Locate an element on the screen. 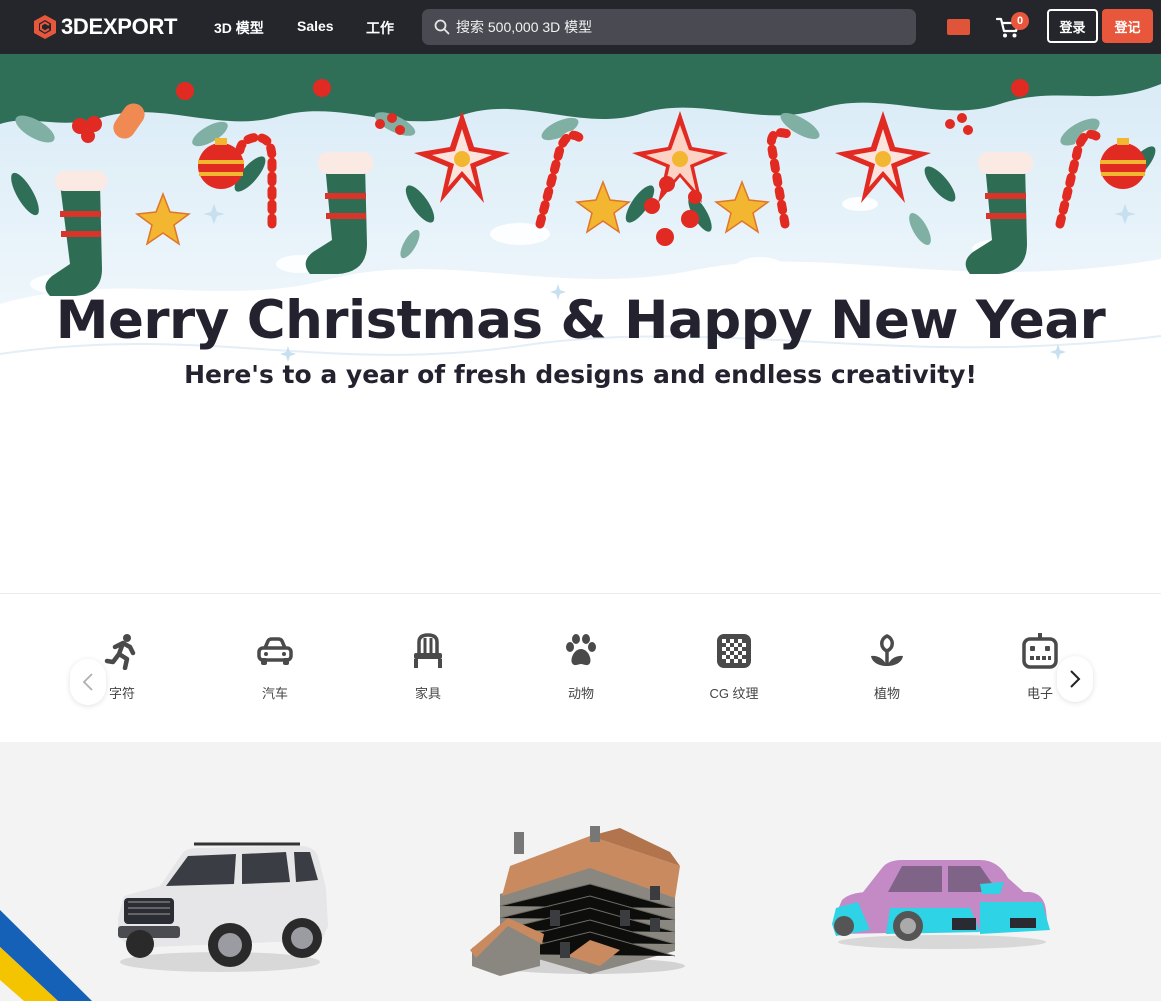  chevron-left-icon is located at coordinates (87, 682).